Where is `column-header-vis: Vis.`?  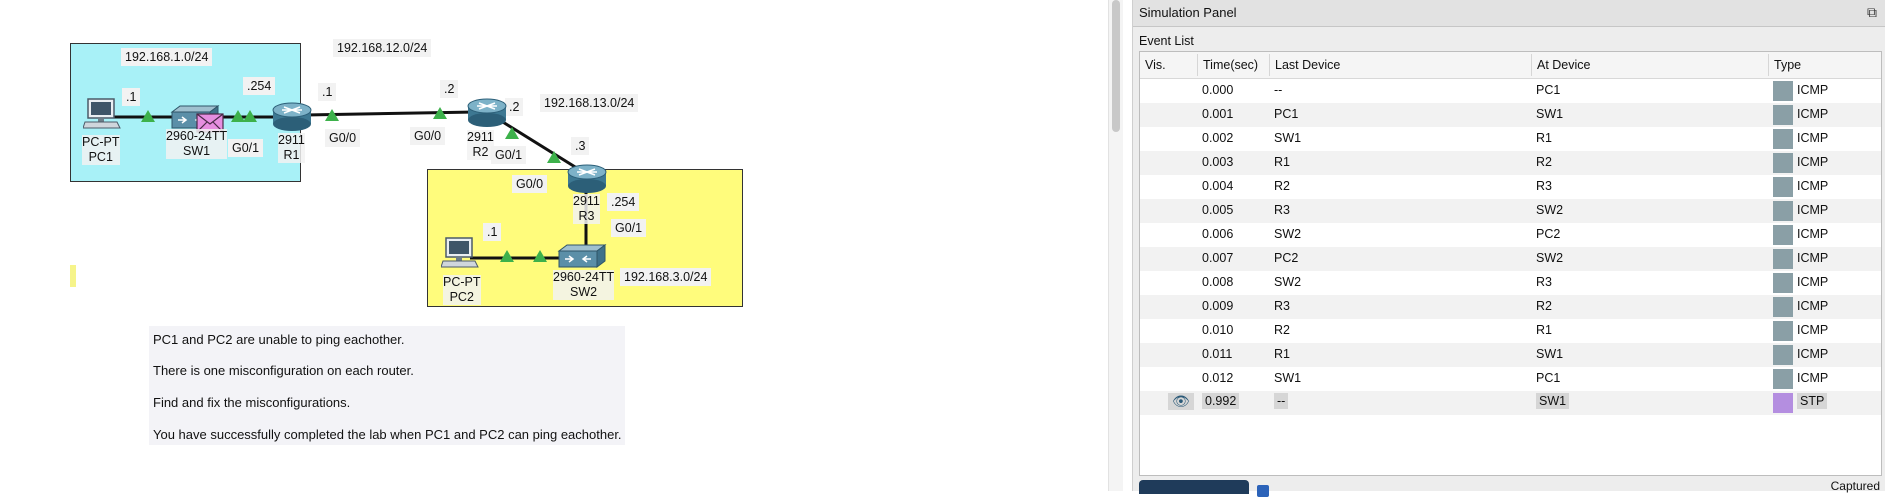 column-header-vis: Vis. is located at coordinates (1155, 65).